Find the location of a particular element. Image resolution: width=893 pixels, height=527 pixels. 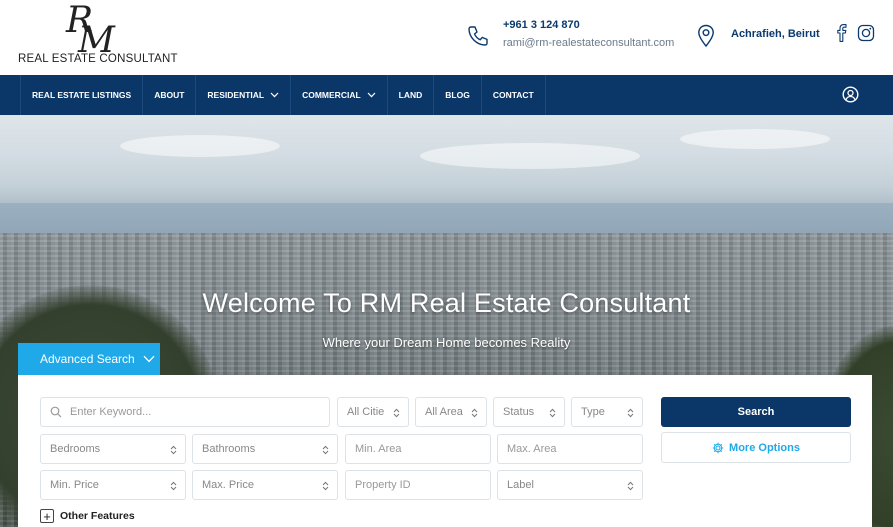

min-price-select: Min. Price is located at coordinates (113, 485).